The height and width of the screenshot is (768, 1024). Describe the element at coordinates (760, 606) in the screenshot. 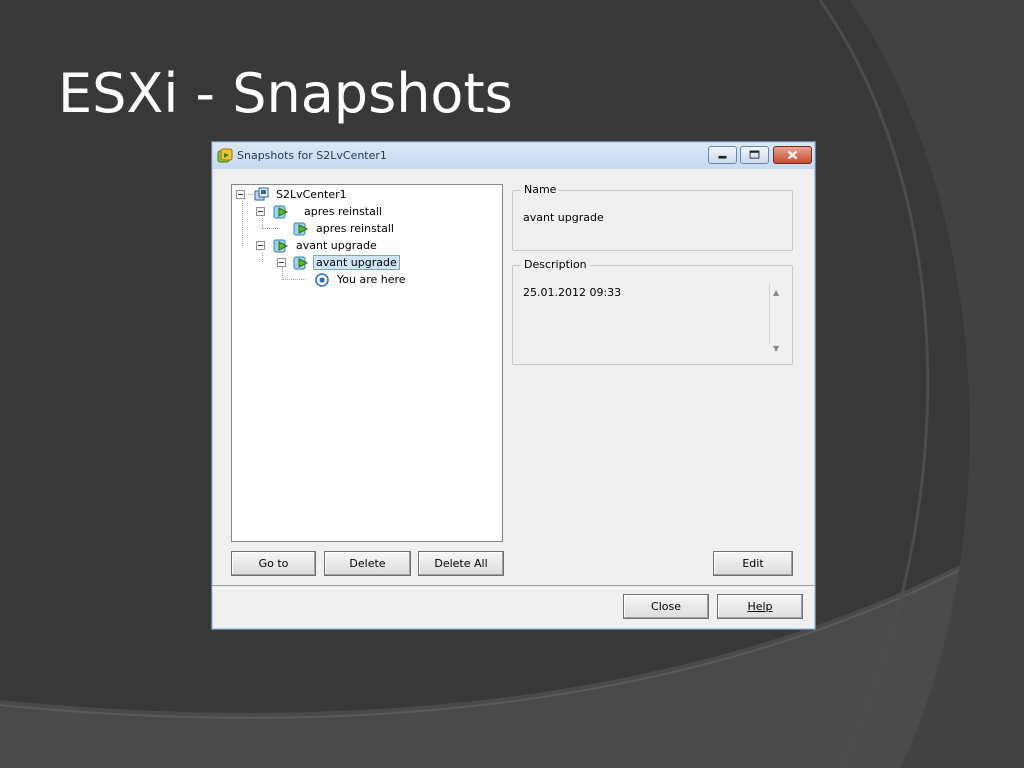

I see `help-button: Help` at that location.